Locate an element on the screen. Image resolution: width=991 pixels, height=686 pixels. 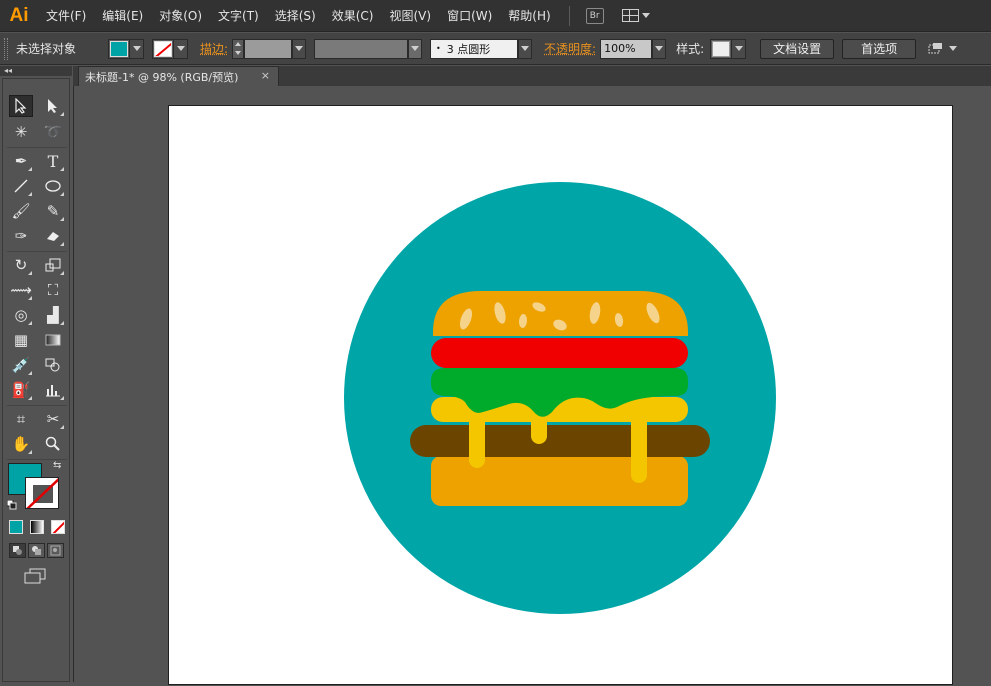
paintbrush-icon: 🖌 is located at coordinates (21, 211).